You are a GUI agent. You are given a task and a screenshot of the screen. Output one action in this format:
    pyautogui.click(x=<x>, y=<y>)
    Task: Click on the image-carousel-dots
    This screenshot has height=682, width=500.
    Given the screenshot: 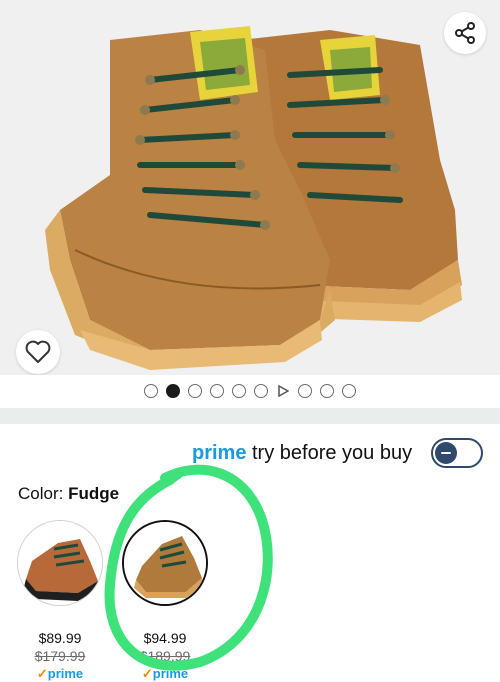 What is the action you would take?
    pyautogui.click(x=250, y=391)
    